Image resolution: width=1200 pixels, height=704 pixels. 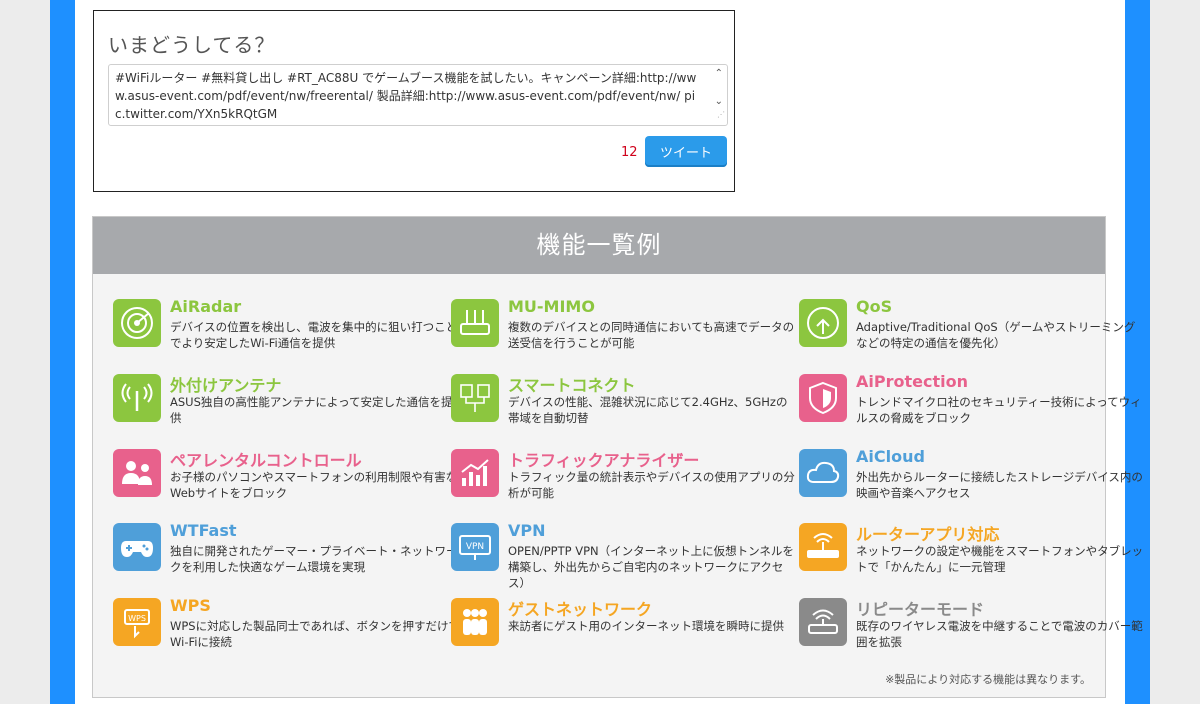 I want to click on feature-desc: 既存のワイヤレス電波を中継することで電波のカバー範囲を拡張, so click(x=999, y=634).